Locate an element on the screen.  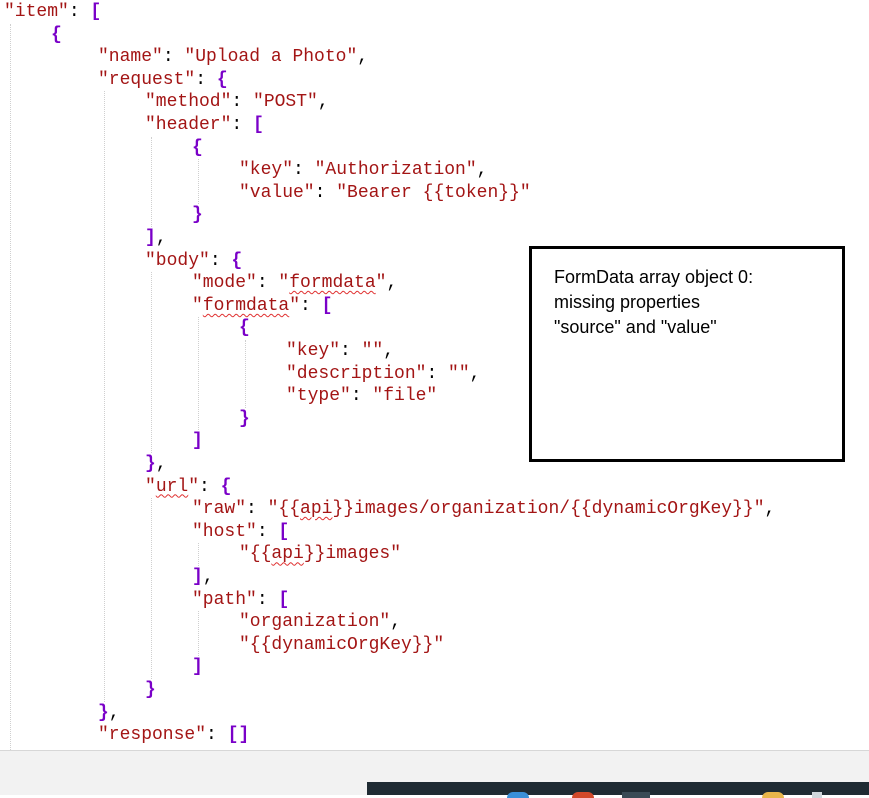
code-string: }}images/organization/{{dynamicOrgKey}}" is located at coordinates (548, 509).